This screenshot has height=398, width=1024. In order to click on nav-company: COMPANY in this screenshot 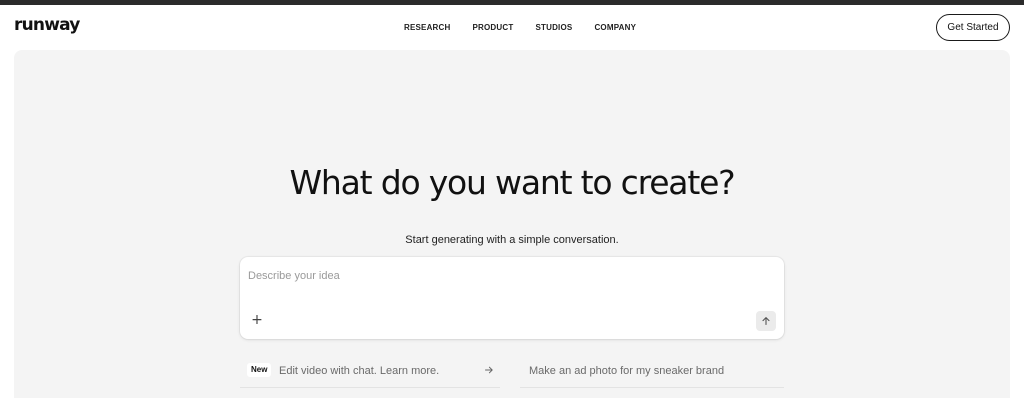, I will do `click(615, 27)`.